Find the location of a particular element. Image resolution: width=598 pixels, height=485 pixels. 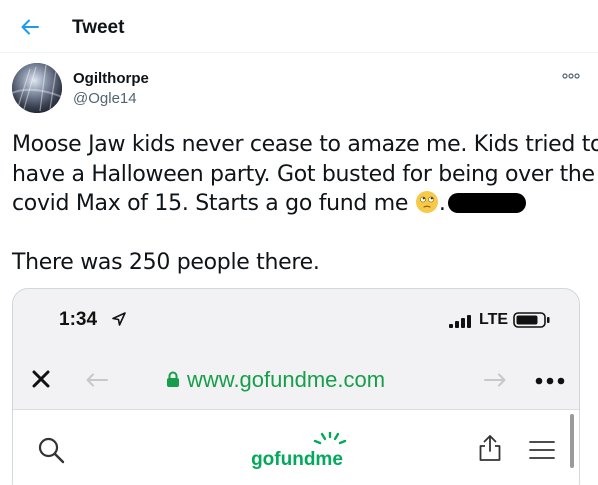

tweet-line-3: covid Max of 15. Starts a go fund me . is located at coordinates (297, 204).